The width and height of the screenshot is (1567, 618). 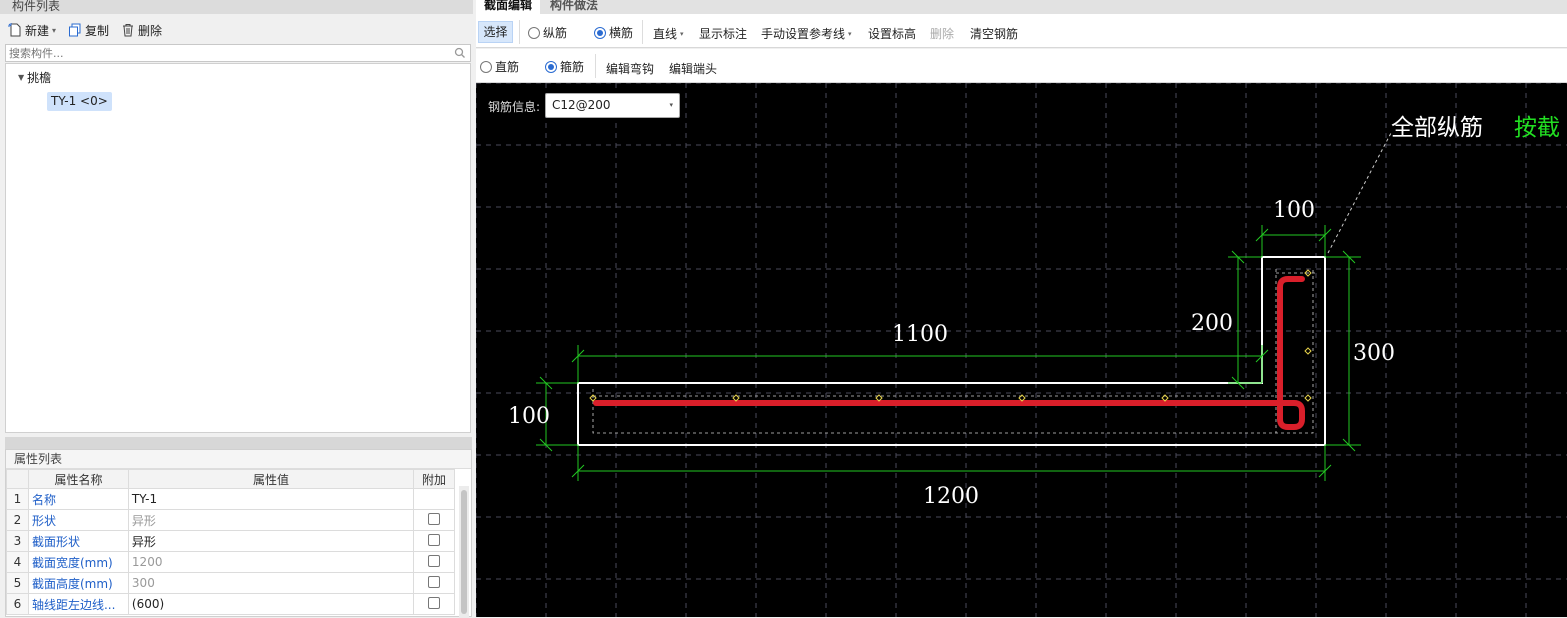 What do you see at coordinates (693, 68) in the screenshot?
I see `edit-end-button: 编辑端头` at bounding box center [693, 68].